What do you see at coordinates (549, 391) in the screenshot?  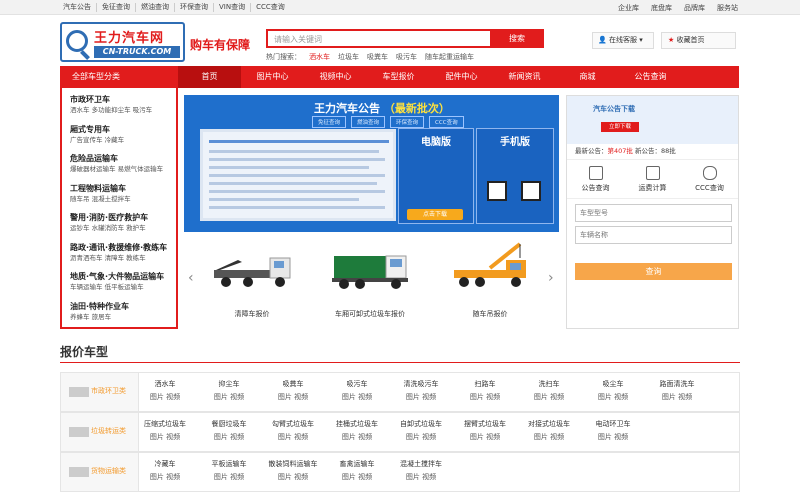 I see `price-cell: 洗扫车 图片 视频` at bounding box center [549, 391].